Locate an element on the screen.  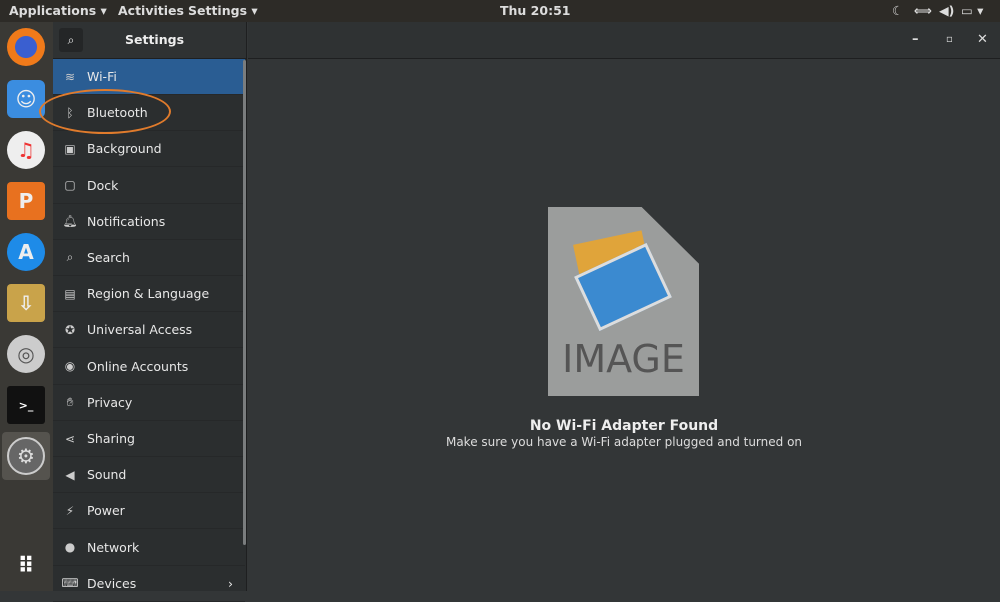
presentation-icon: P is located at coordinates (26, 201).